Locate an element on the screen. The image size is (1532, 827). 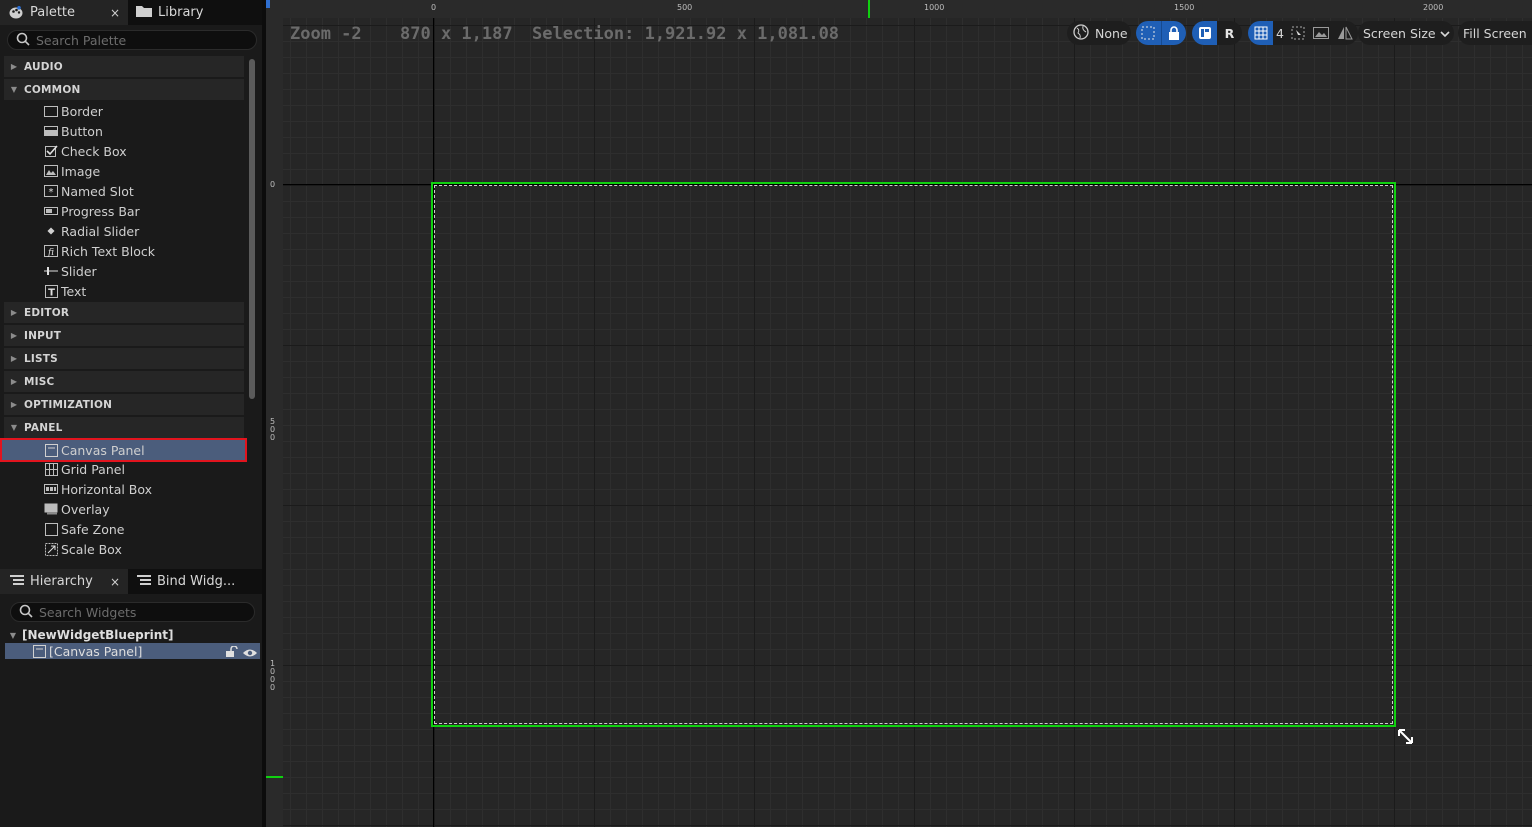
selection-size-label: Selection: 1,921.92 x 1,081.08 is located at coordinates (686, 34).